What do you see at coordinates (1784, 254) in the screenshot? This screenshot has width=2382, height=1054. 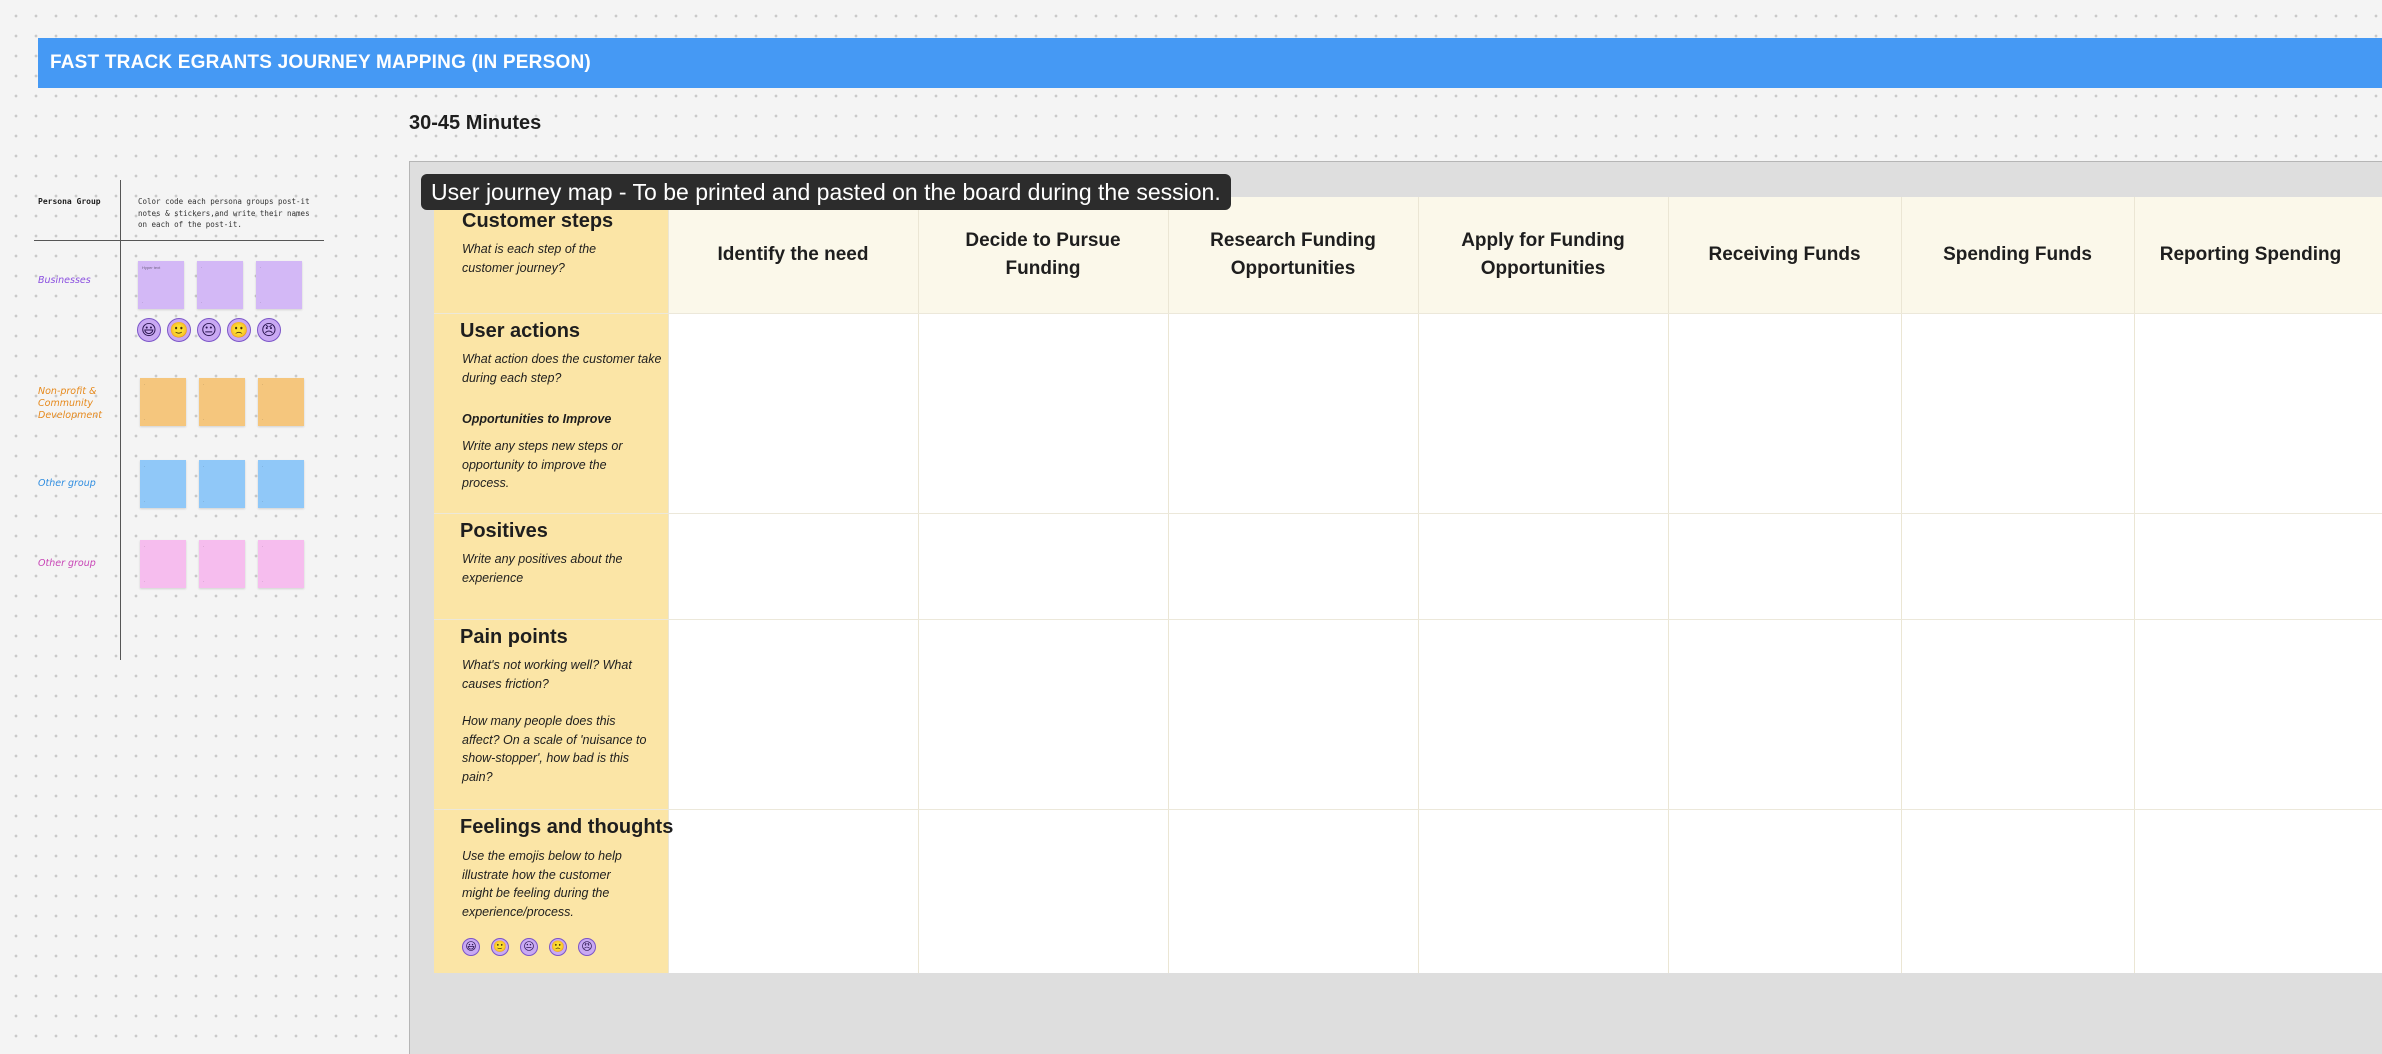 I see `step-header: Receiving Funds` at bounding box center [1784, 254].